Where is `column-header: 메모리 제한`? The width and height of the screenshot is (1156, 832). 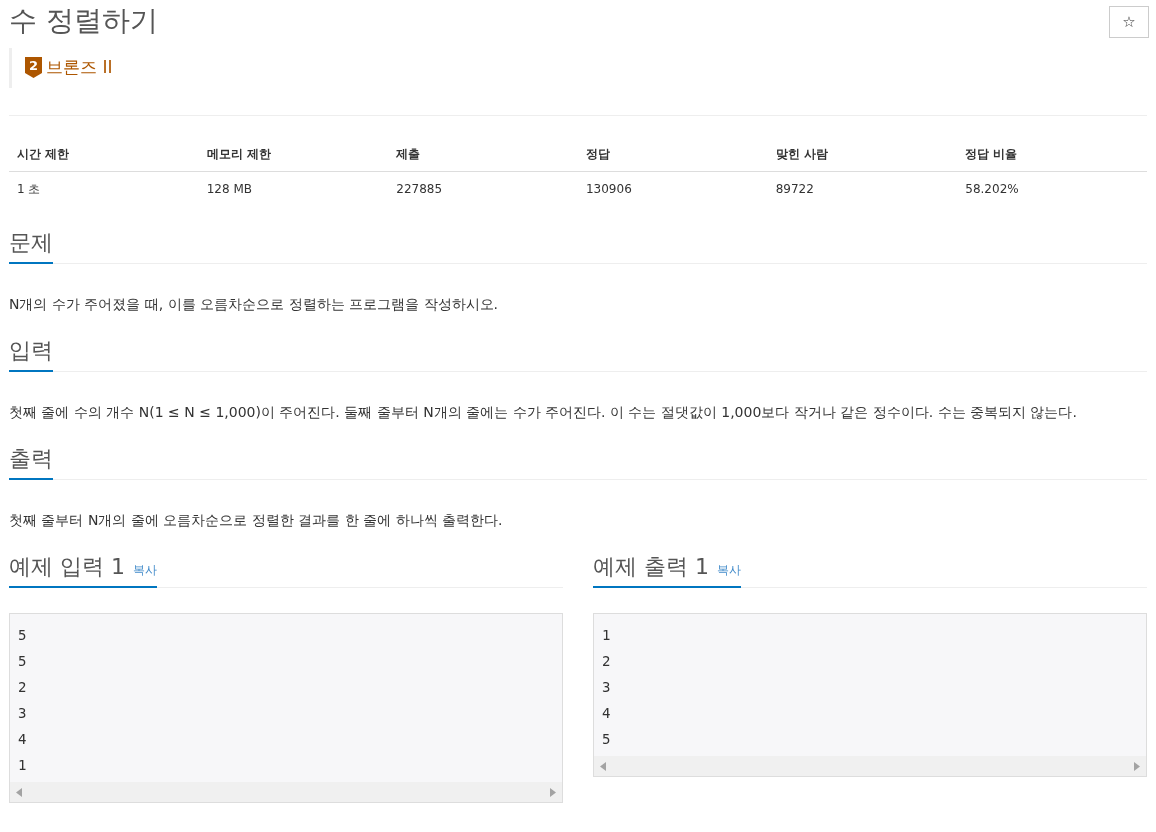
column-header: 메모리 제한 is located at coordinates (293, 154).